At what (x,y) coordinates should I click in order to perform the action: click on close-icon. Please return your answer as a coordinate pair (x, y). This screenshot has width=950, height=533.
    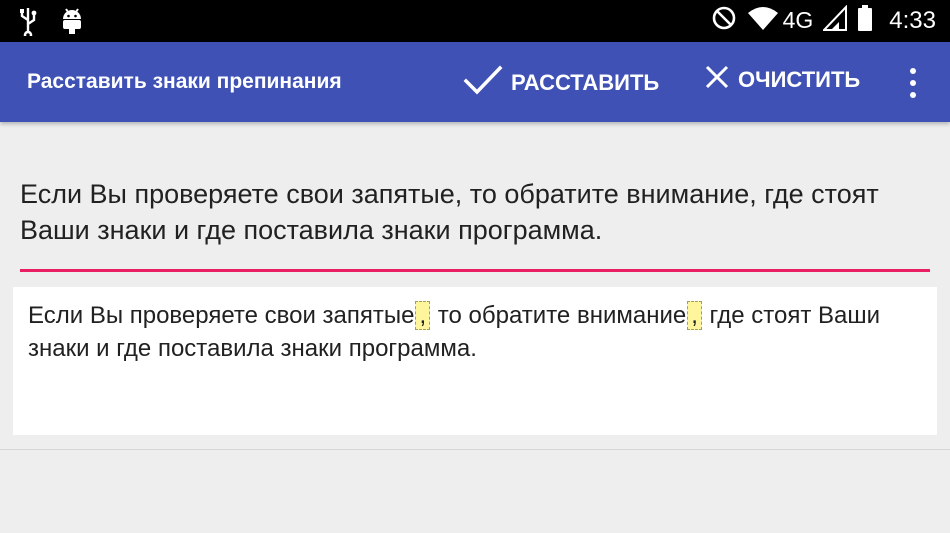
    Looking at the image, I should click on (717, 80).